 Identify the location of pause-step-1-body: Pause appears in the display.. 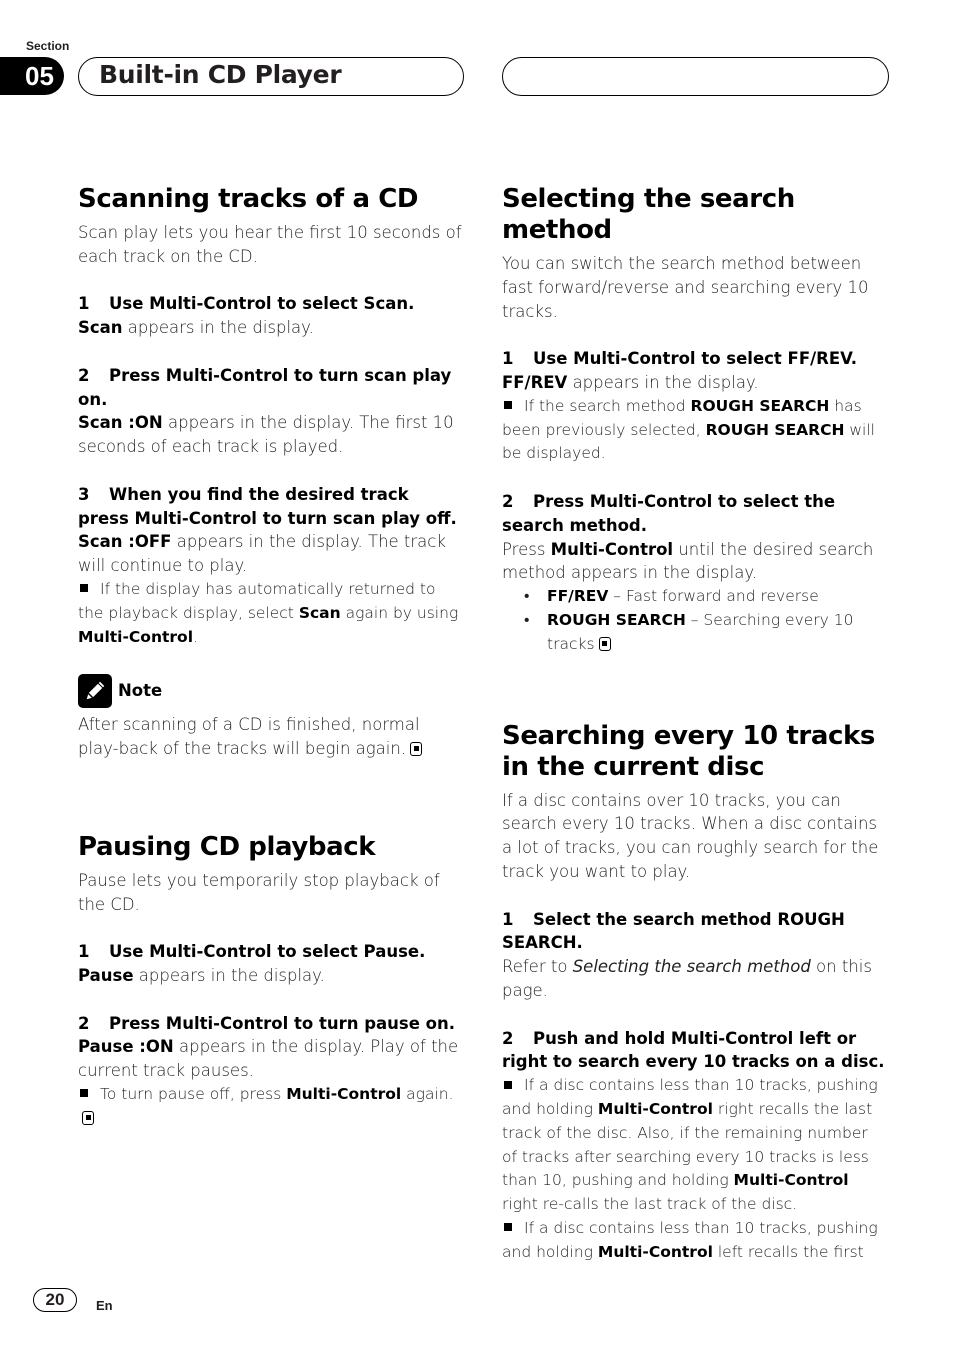
(201, 975).